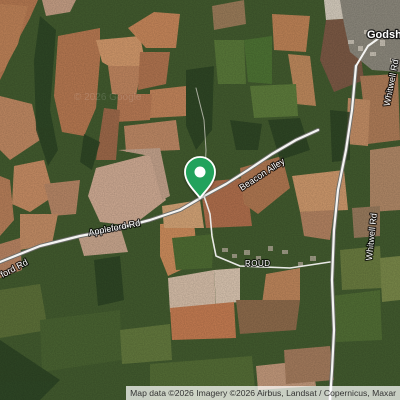 Image resolution: width=400 pixels, height=400 pixels. What do you see at coordinates (383, 35) in the screenshot?
I see `place-label-godshill: Godsh` at bounding box center [383, 35].